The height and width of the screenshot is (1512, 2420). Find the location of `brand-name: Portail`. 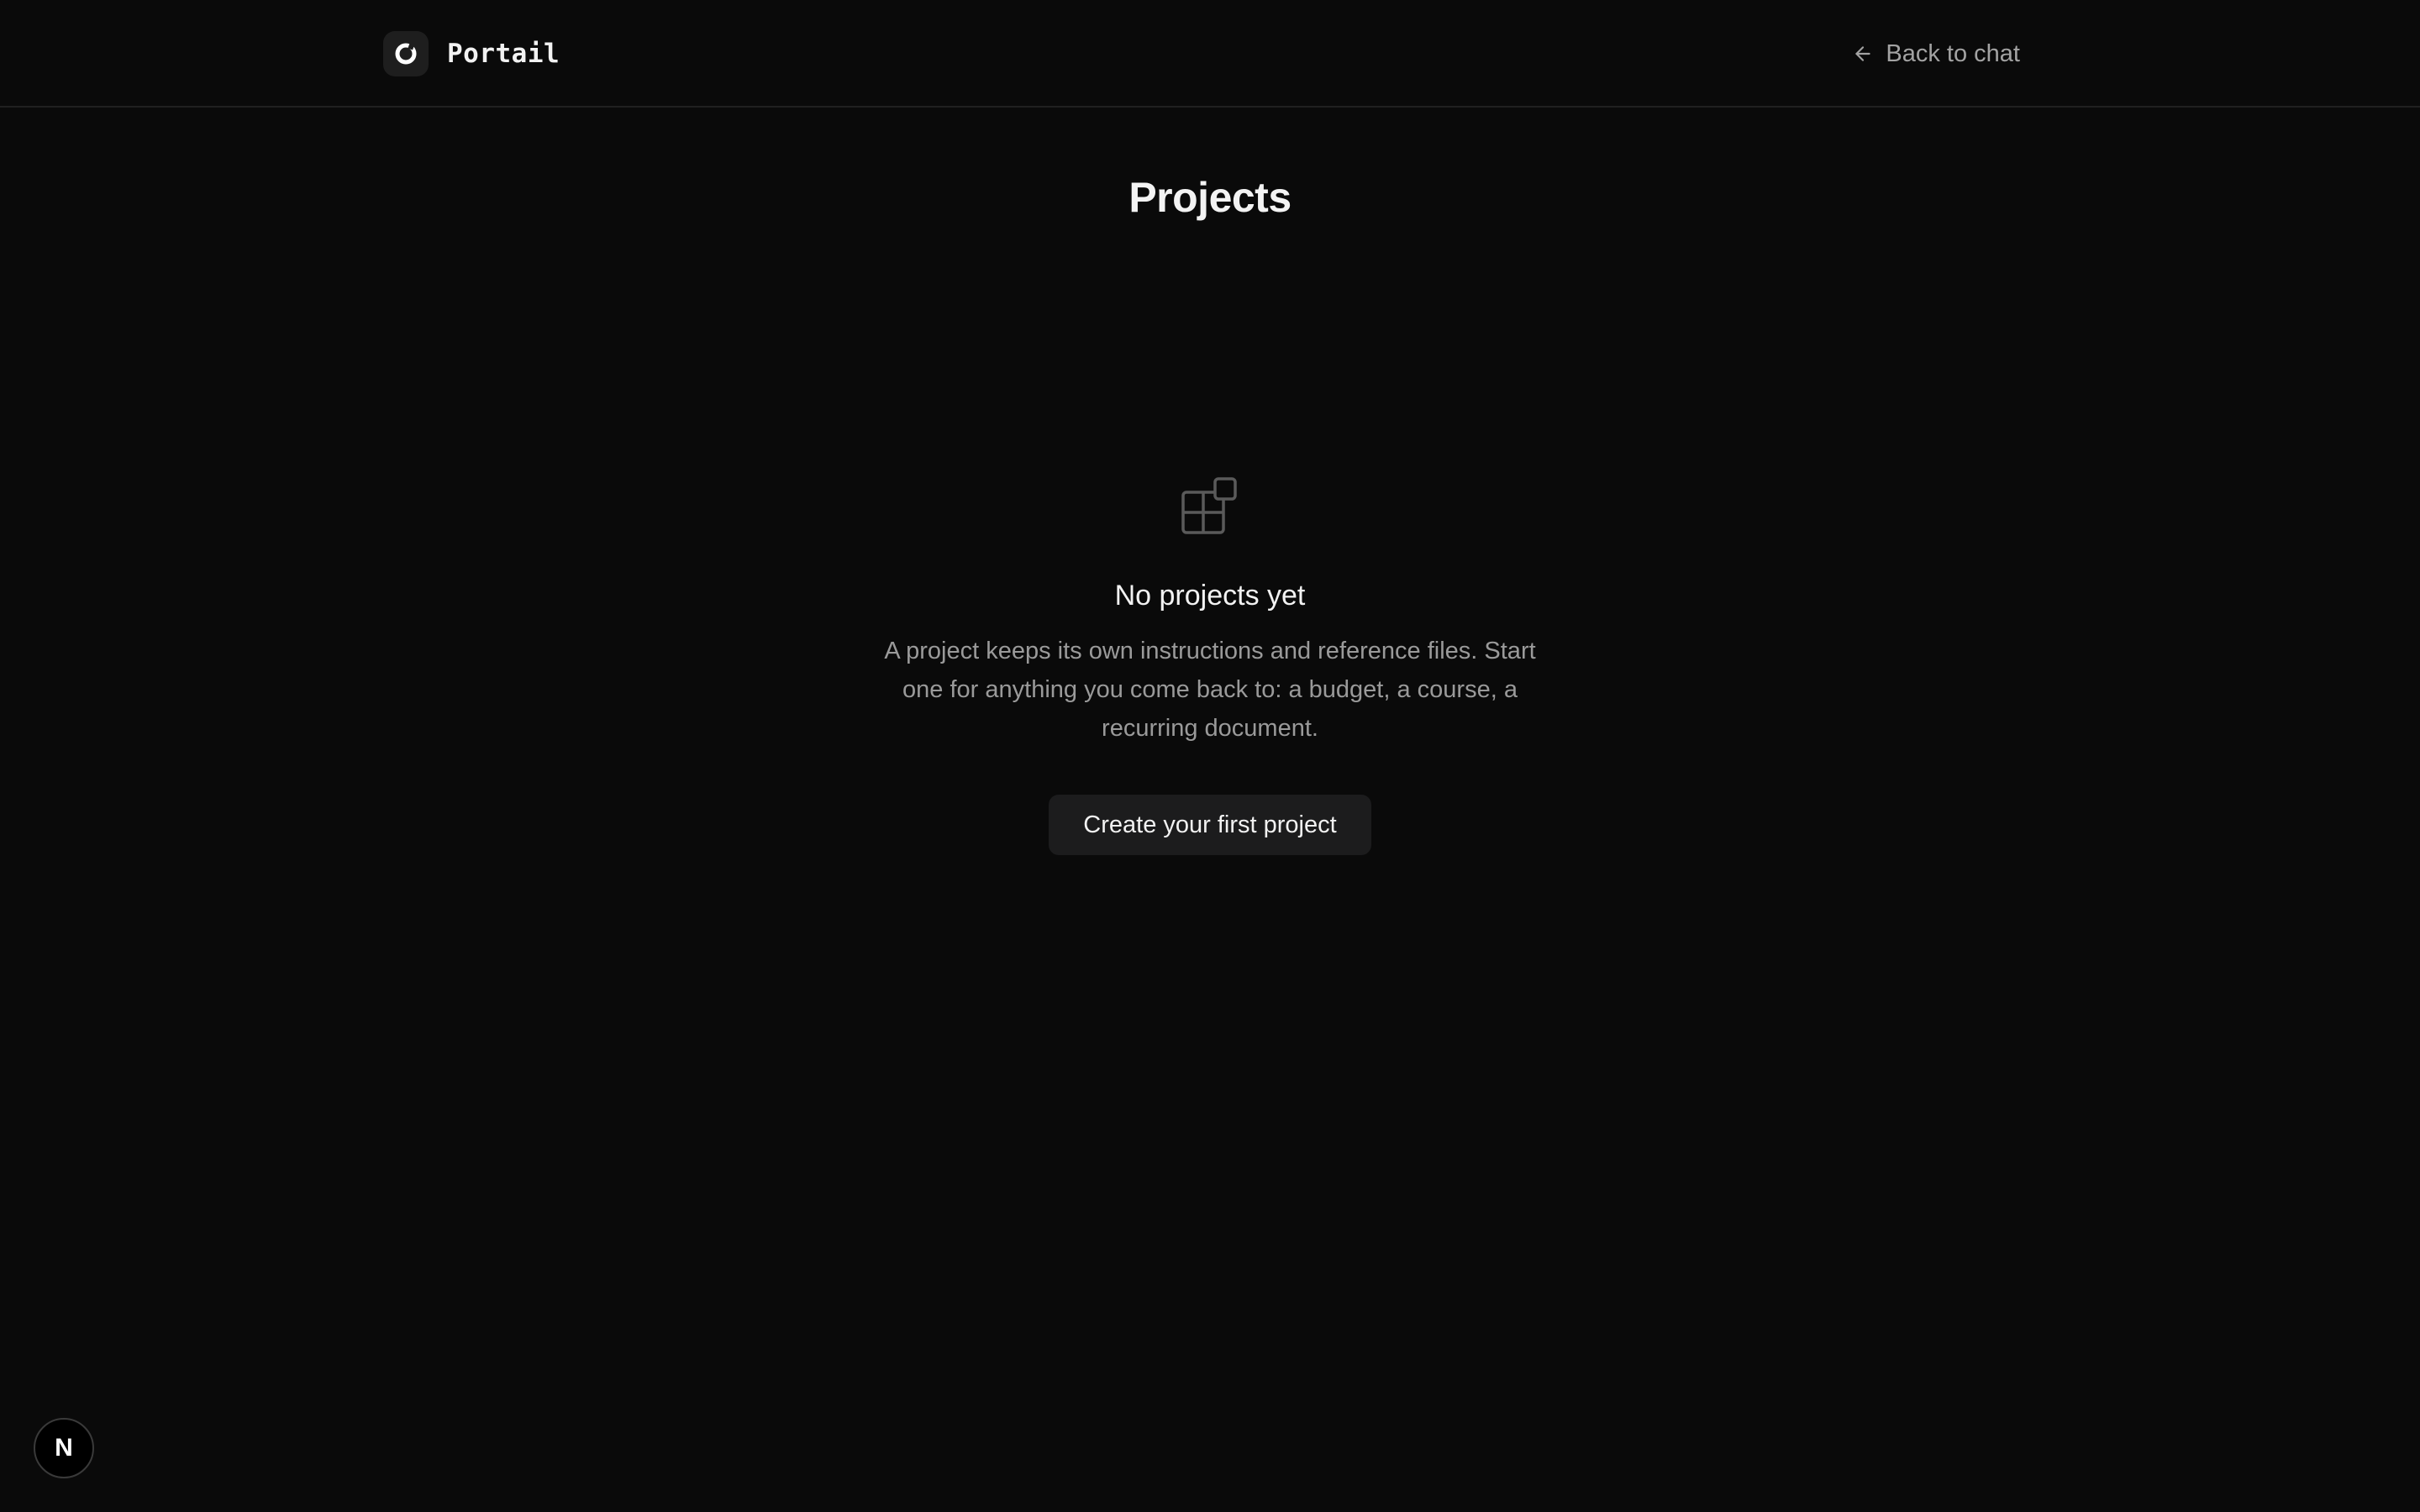

brand-name: Portail is located at coordinates (503, 54).